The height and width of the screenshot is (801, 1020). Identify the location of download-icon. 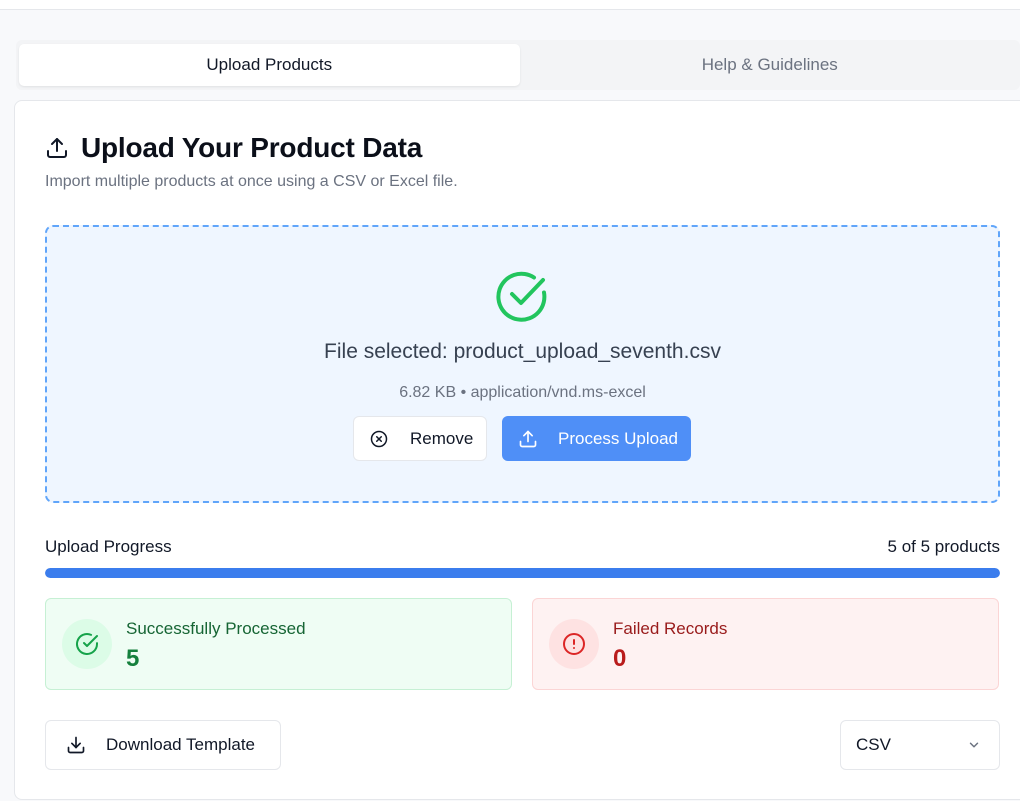
(76, 745).